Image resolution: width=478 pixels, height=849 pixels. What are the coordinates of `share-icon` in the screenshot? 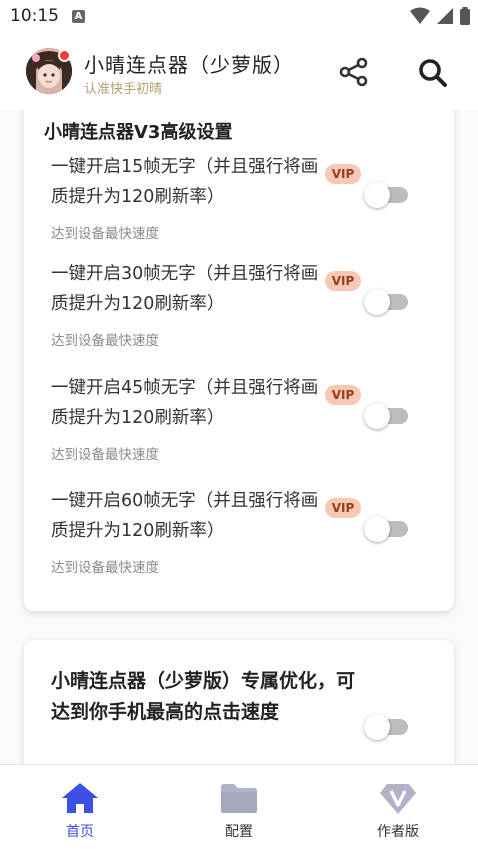 It's located at (353, 72).